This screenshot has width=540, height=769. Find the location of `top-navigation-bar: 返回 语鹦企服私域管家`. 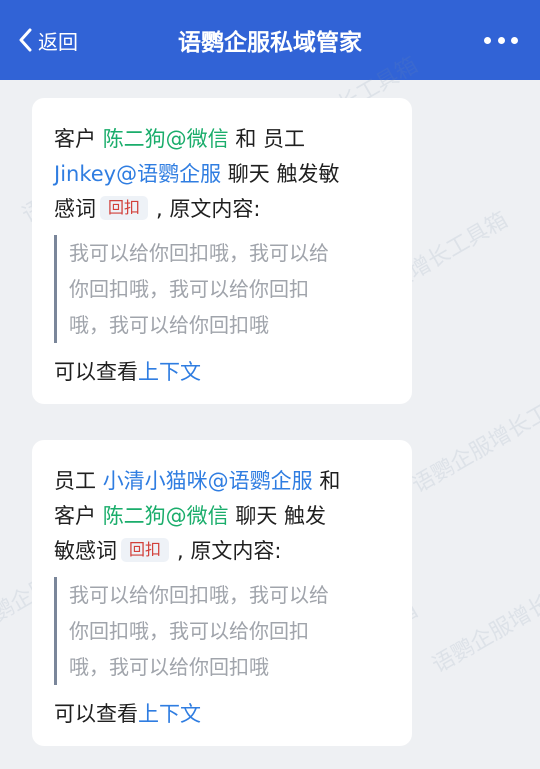

top-navigation-bar: 返回 语鹦企服私域管家 is located at coordinates (270, 40).